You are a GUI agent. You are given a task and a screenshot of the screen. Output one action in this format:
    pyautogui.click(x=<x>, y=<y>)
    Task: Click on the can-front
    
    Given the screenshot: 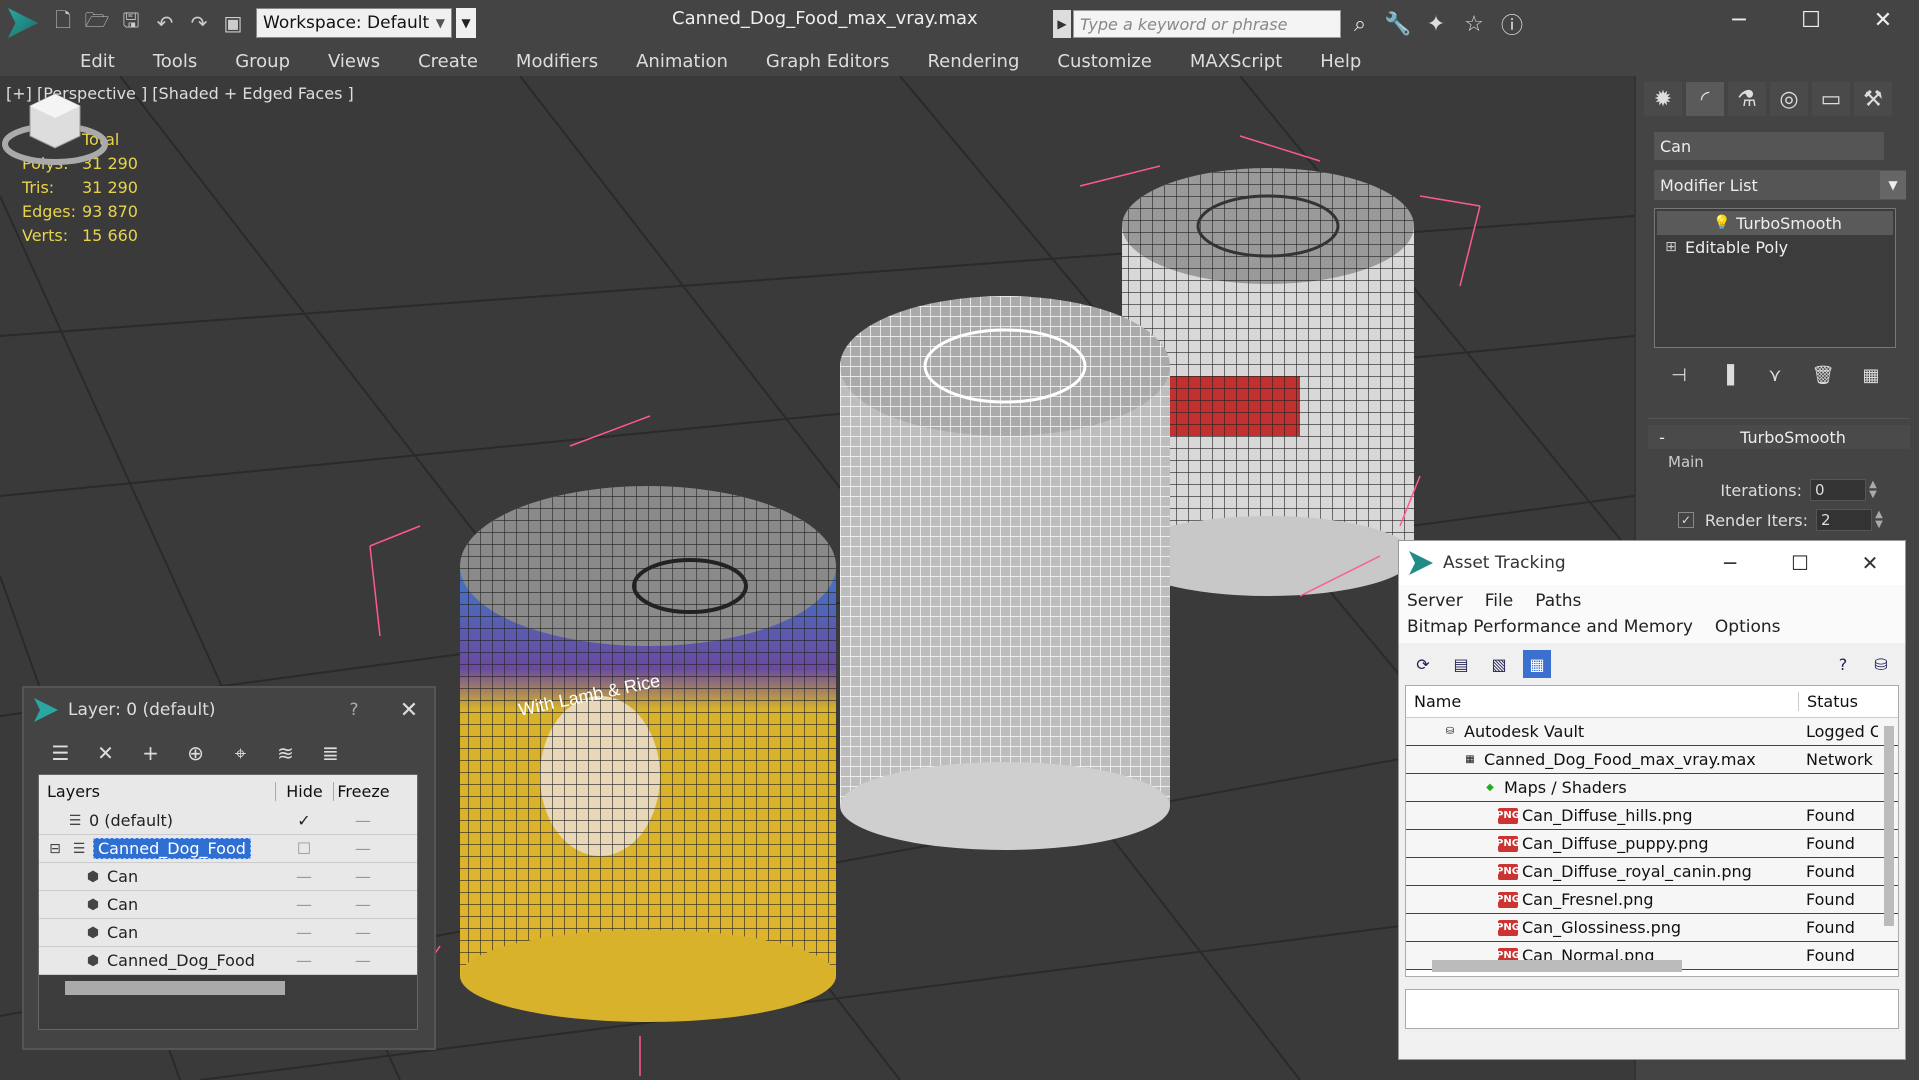 What is the action you would take?
    pyautogui.click(x=648, y=754)
    